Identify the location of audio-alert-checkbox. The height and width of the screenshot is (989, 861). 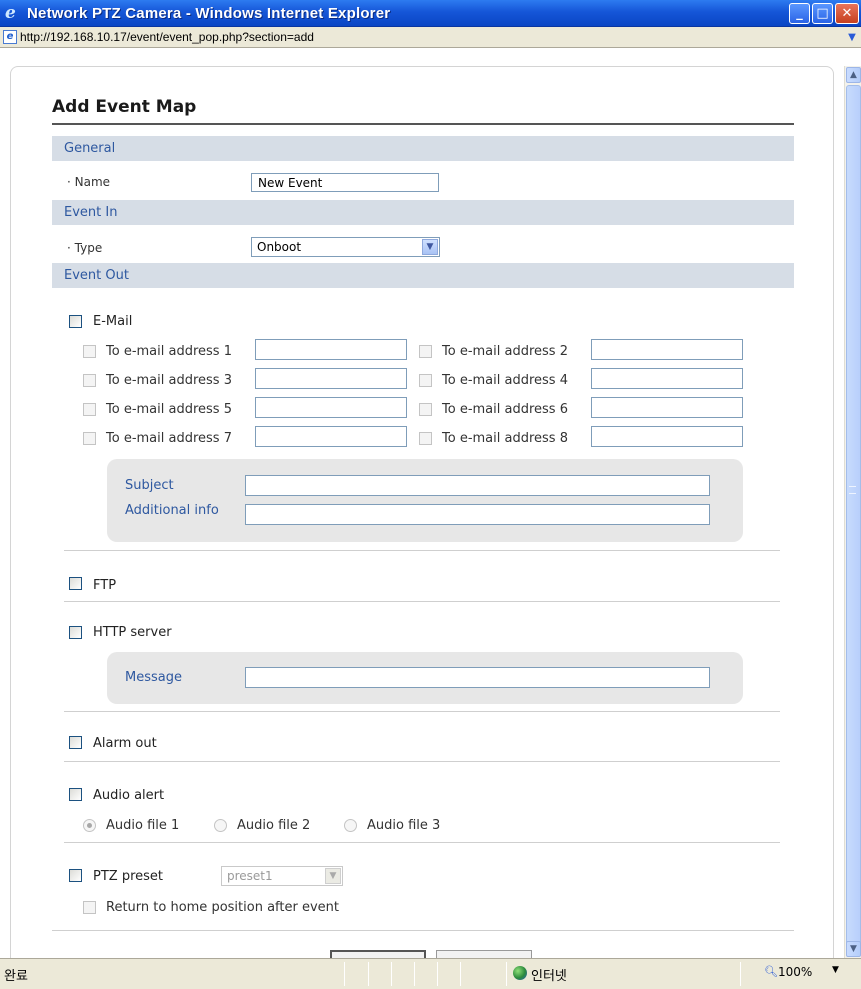
(75, 794).